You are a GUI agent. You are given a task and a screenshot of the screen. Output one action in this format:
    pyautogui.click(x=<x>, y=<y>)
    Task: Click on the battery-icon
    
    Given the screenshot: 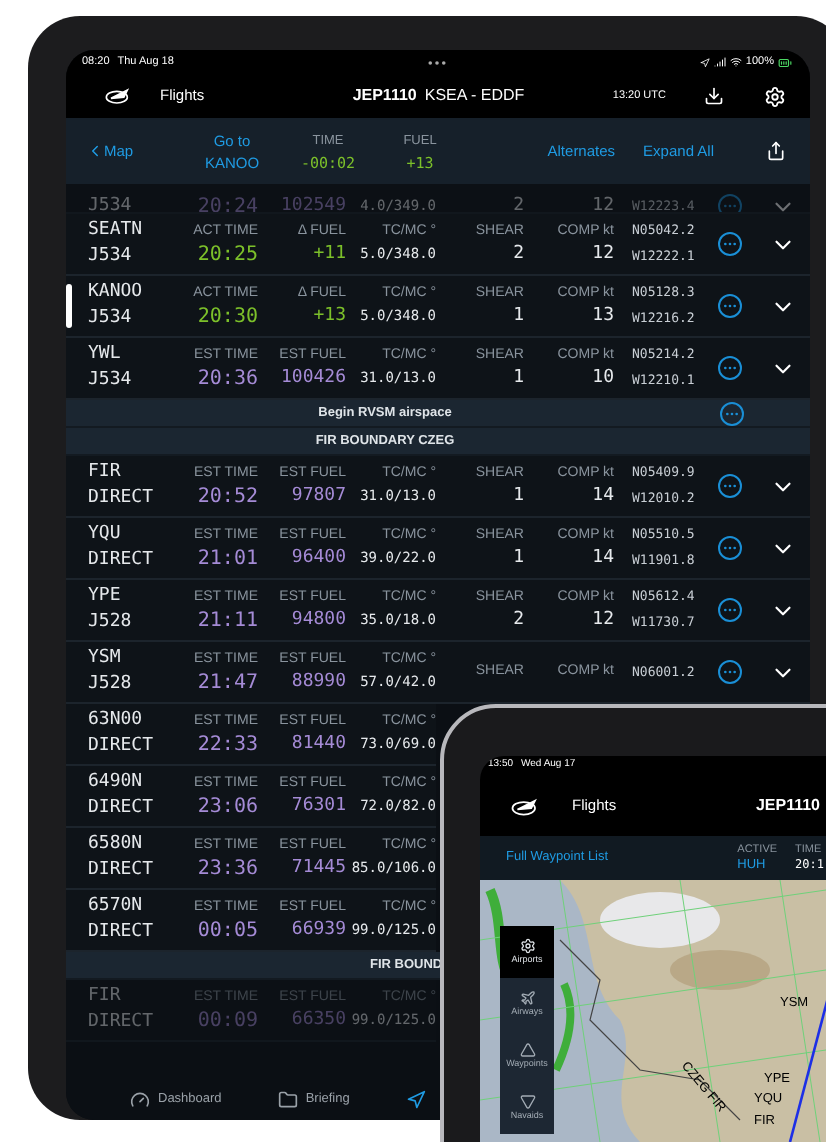 What is the action you would take?
    pyautogui.click(x=785, y=62)
    